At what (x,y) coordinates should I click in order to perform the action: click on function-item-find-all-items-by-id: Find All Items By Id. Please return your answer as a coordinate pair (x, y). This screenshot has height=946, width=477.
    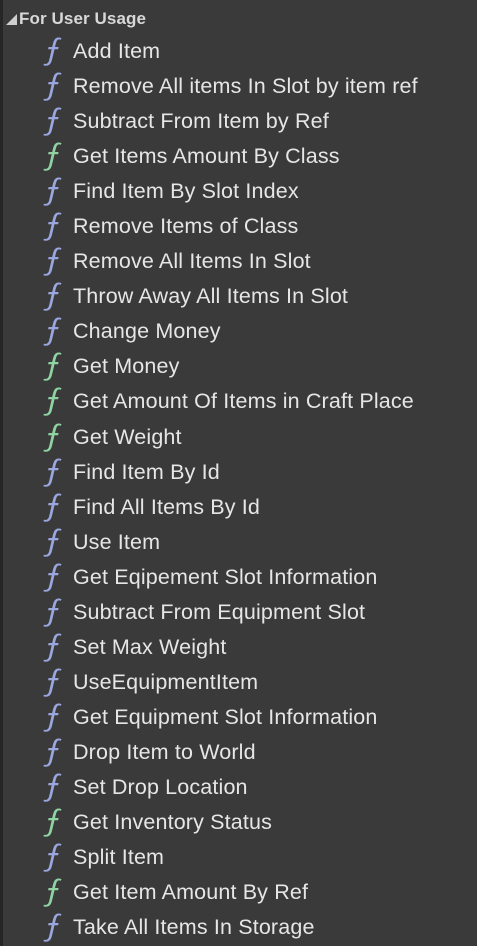
    Looking at the image, I should click on (238, 506).